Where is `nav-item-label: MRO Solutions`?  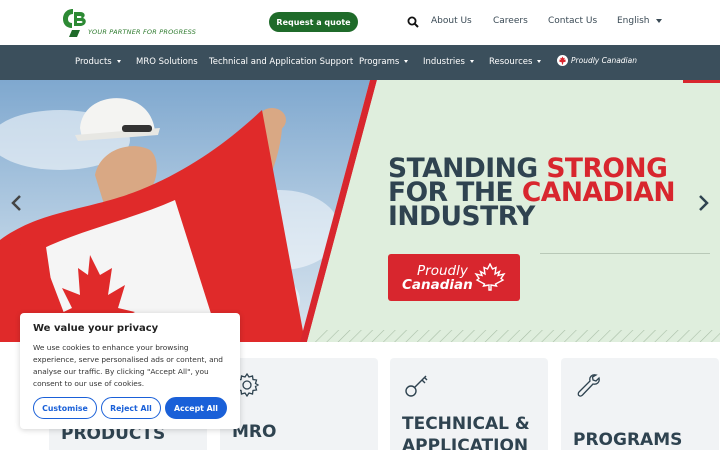
nav-item-label: MRO Solutions is located at coordinates (167, 62).